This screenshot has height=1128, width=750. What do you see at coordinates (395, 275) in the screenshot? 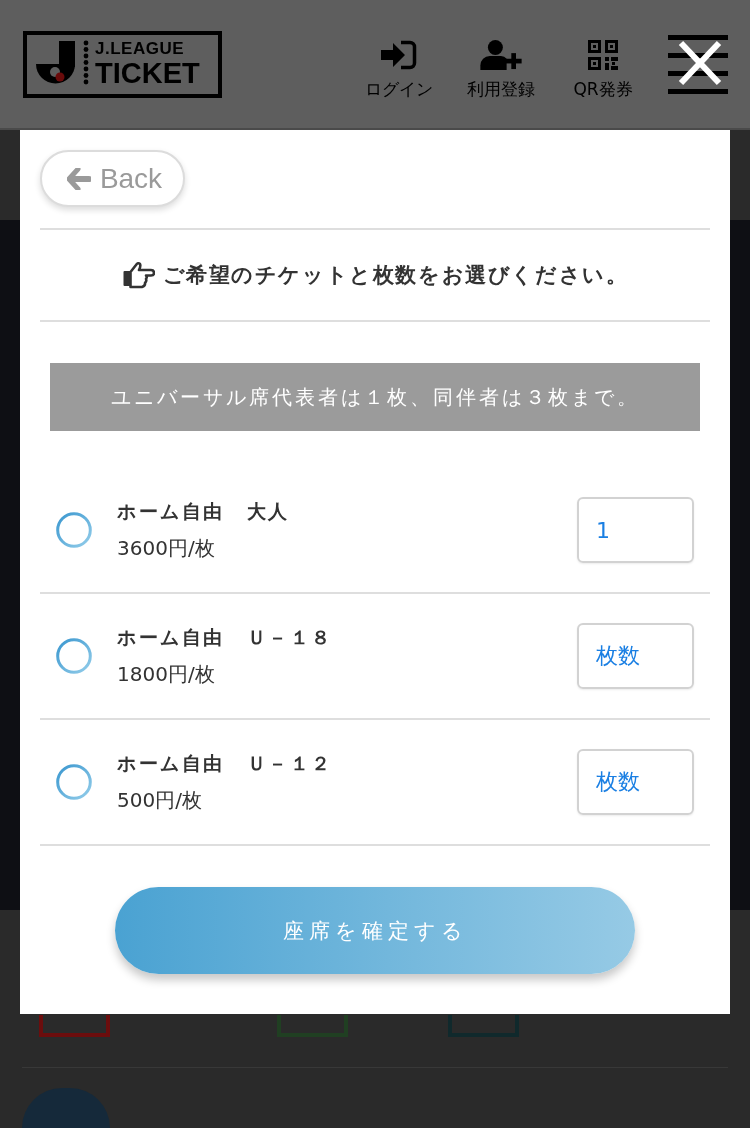
I see `instruction-text: ご希望のチケットと枚数をお選びください。` at bounding box center [395, 275].